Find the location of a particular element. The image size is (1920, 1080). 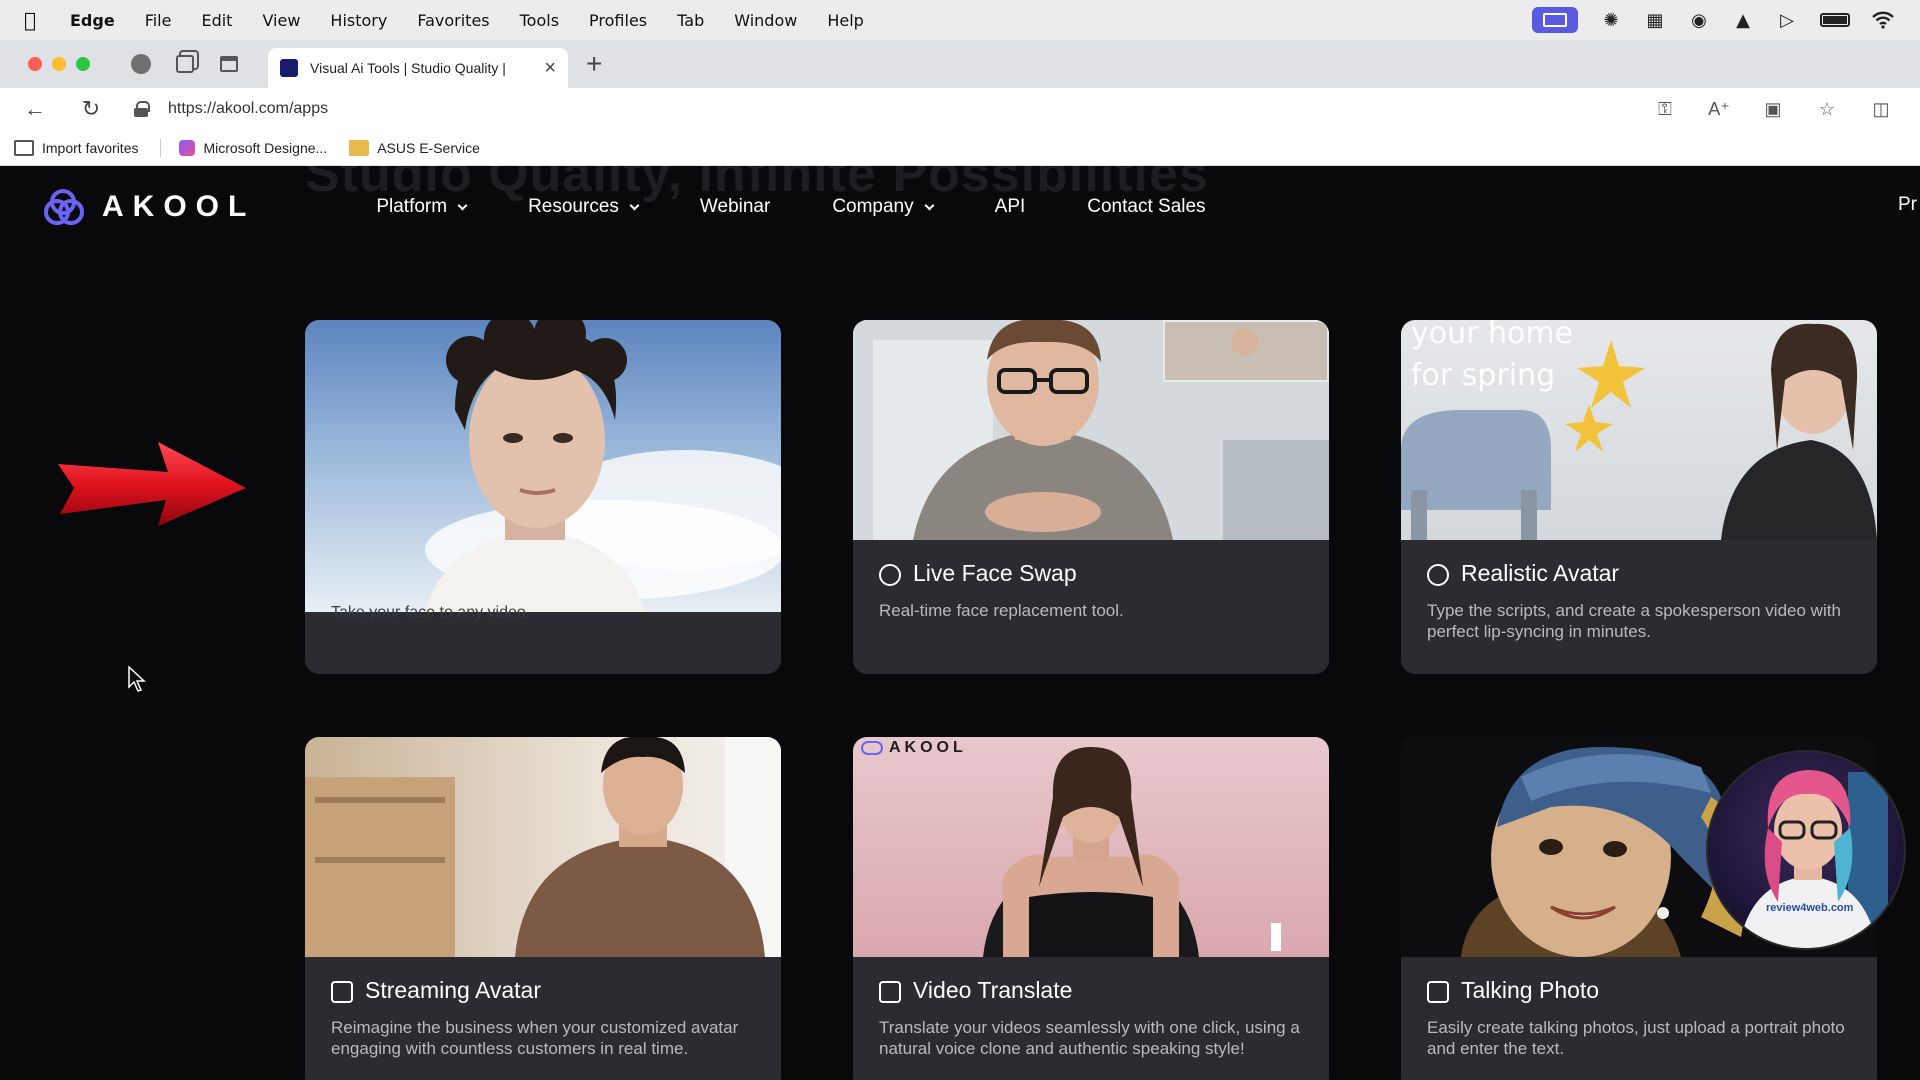

translate-woman-image is located at coordinates (1132, 852).